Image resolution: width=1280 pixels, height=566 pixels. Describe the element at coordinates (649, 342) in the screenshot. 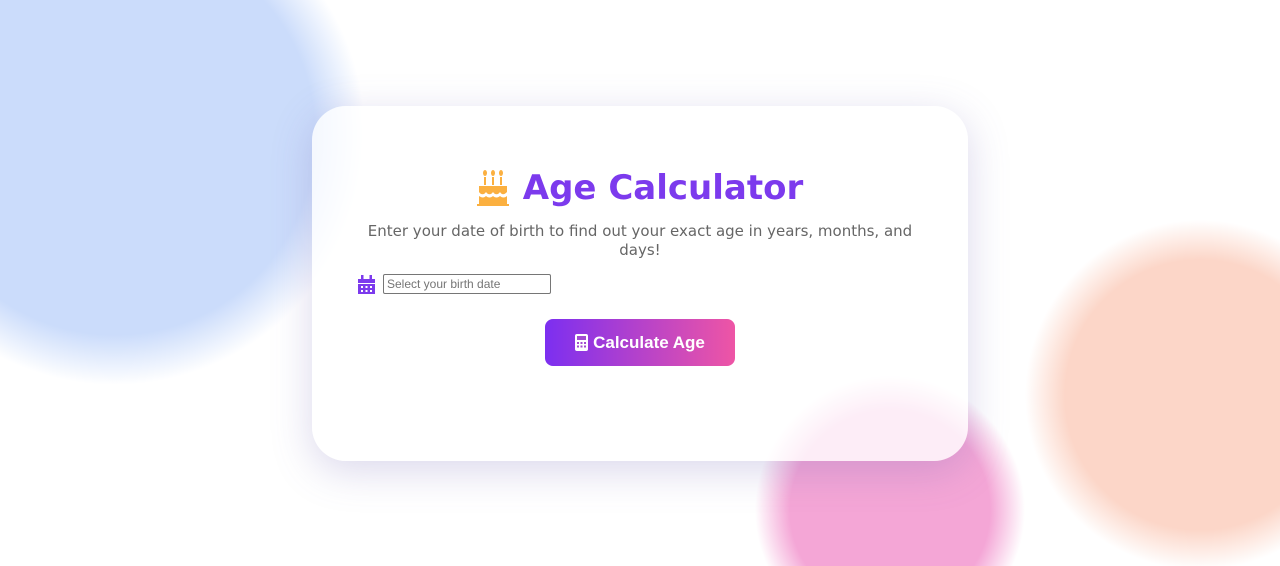

I see `calculate-label: Calculate Age` at that location.